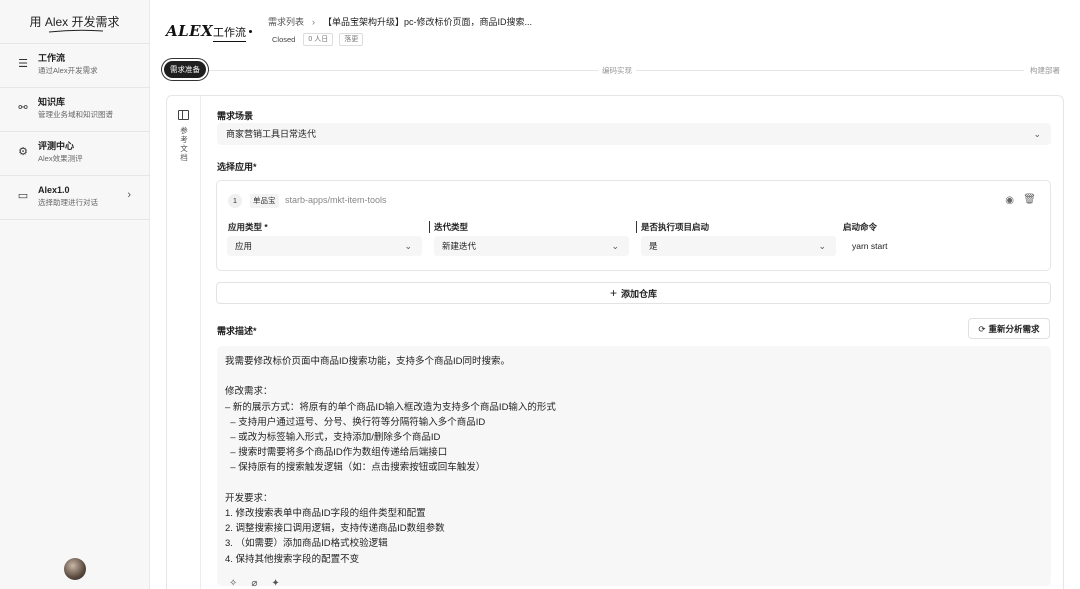  I want to click on sidebar-item-alex1: ▭ Alex1.0 选择助理进行对话 ›, so click(74, 198).